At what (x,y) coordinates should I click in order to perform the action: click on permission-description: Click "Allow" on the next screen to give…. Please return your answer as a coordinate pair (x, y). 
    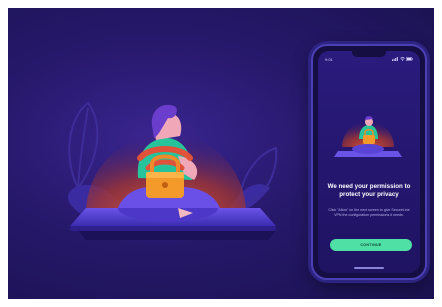
    Looking at the image, I should click on (369, 212).